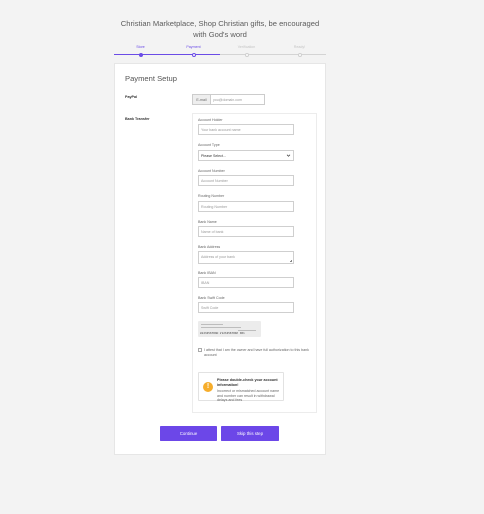 The image size is (484, 514). What do you see at coordinates (209, 145) in the screenshot?
I see `account-type-label: Account Type` at bounding box center [209, 145].